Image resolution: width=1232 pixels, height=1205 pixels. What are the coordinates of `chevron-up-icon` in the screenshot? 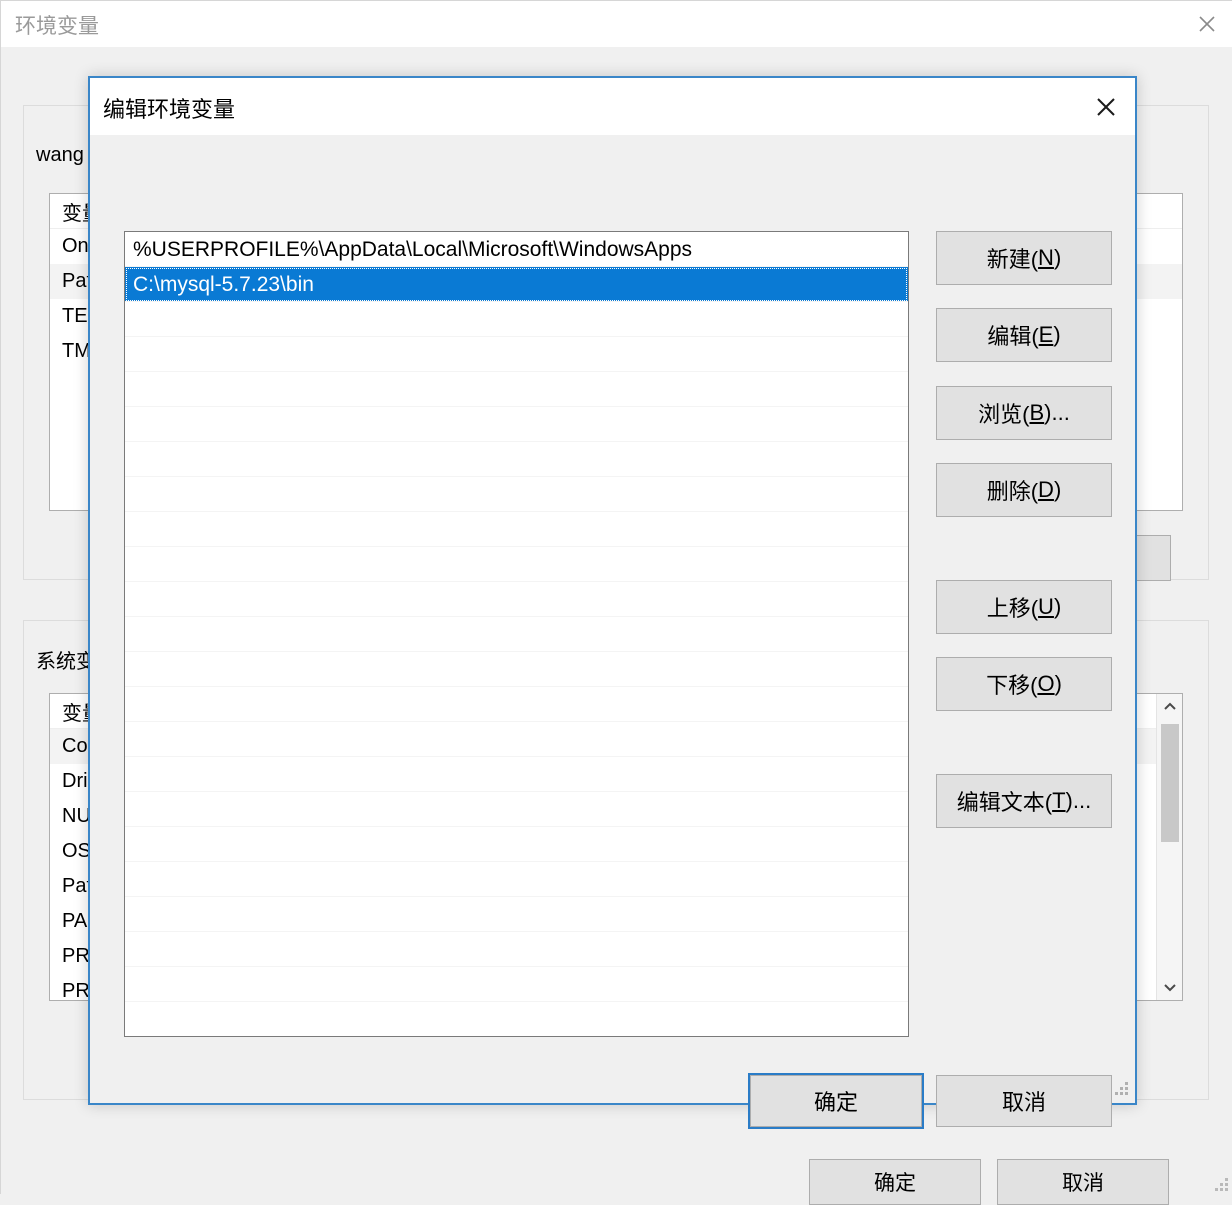 It's located at (1169, 707).